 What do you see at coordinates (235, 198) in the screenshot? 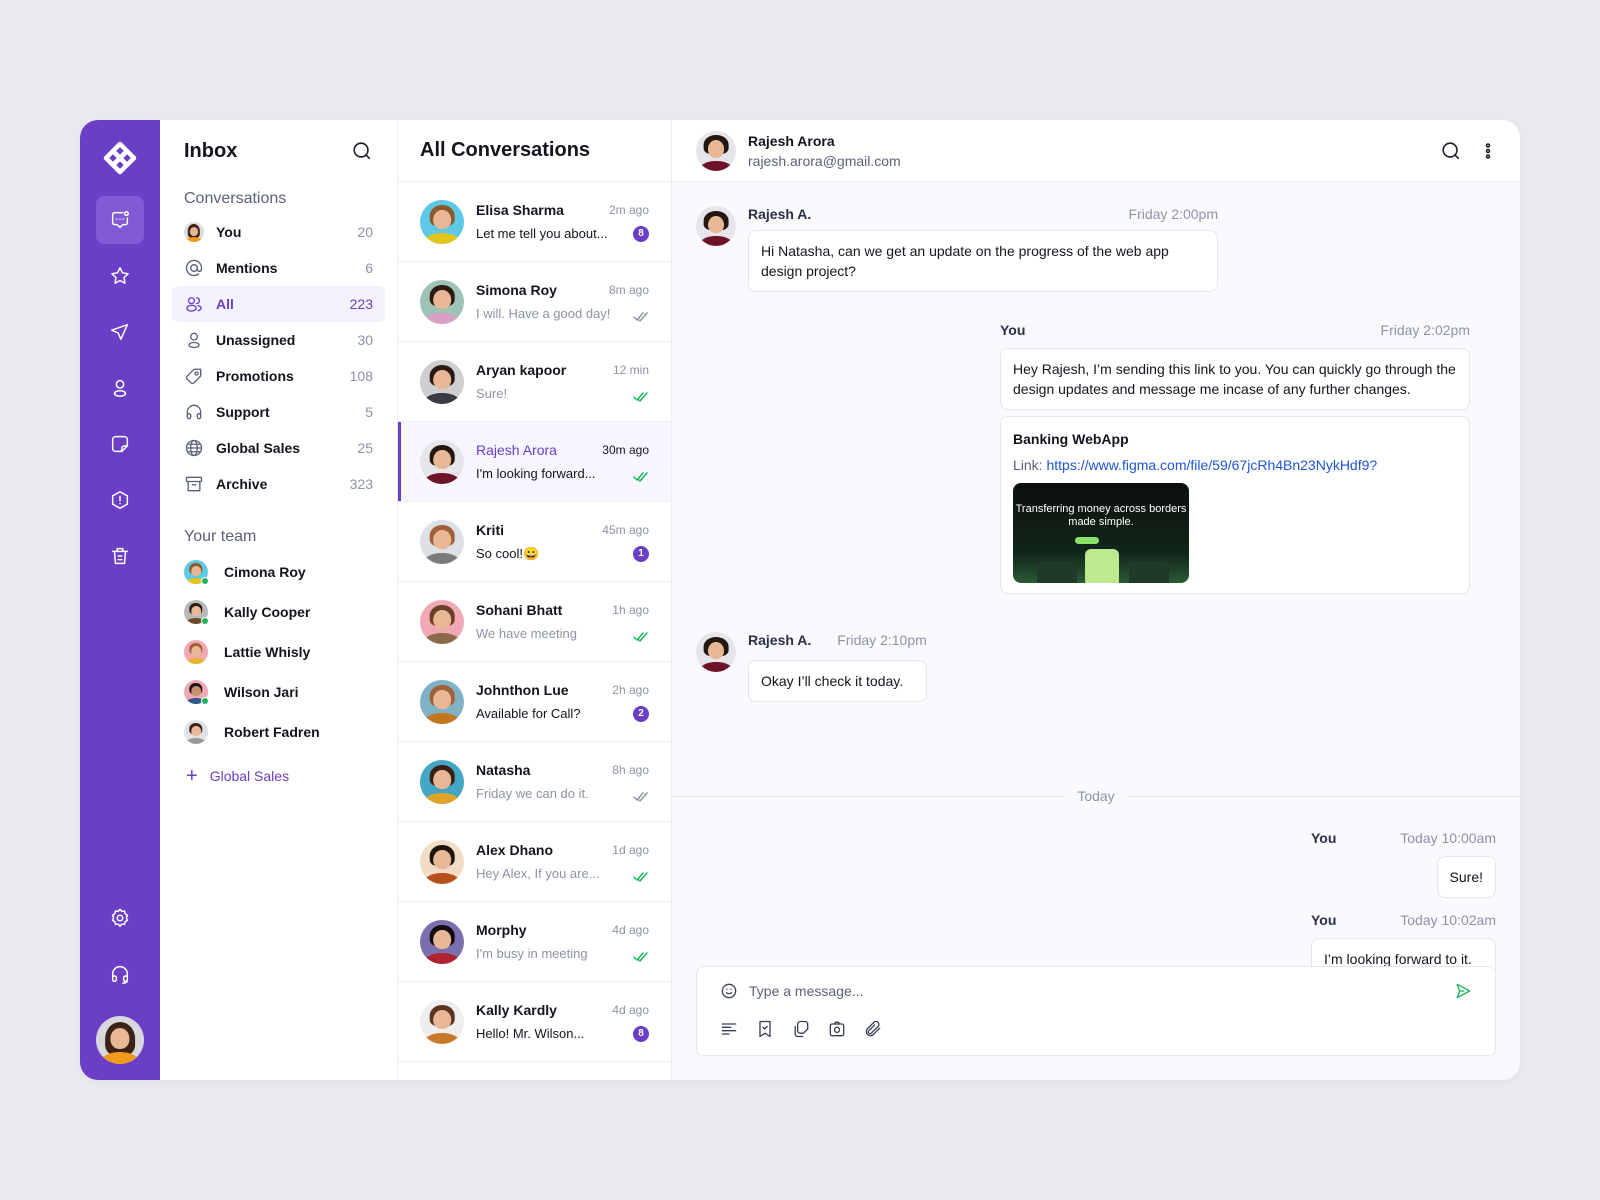
I see `conversations-heading: Conversations` at bounding box center [235, 198].